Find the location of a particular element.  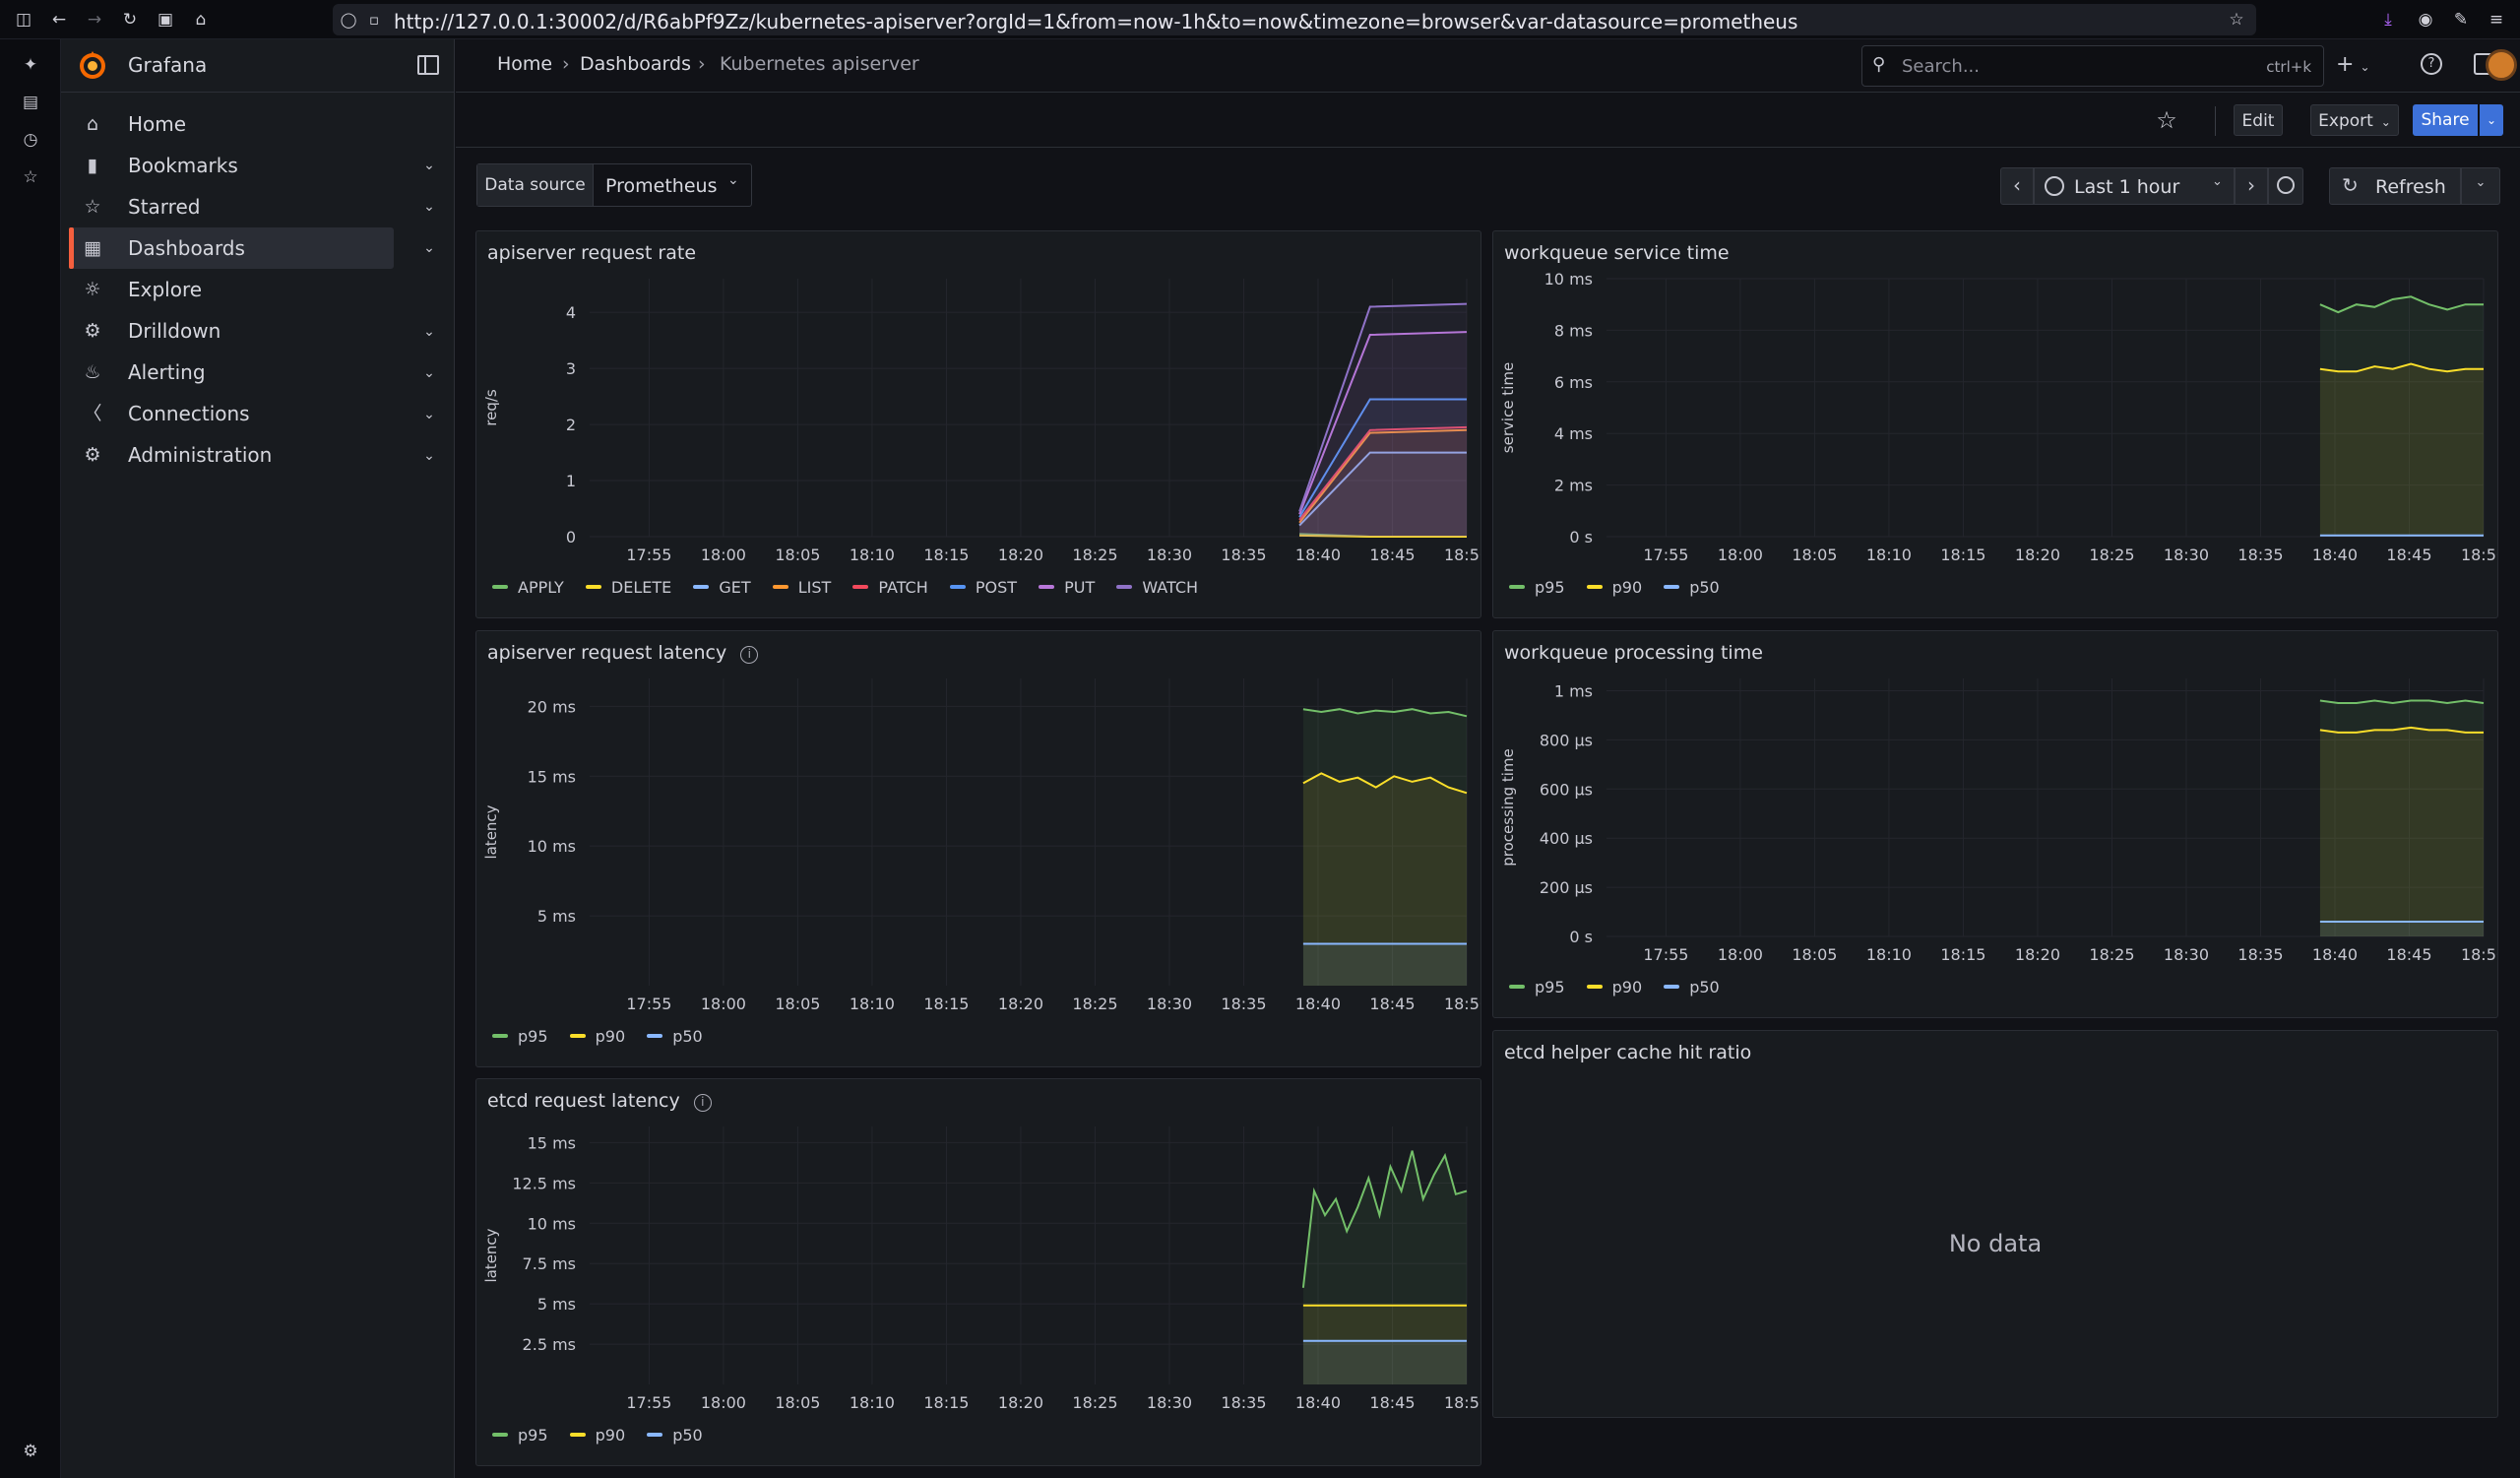

sidebar-item-dashboards: ▦ Dashboards is located at coordinates (231, 248).